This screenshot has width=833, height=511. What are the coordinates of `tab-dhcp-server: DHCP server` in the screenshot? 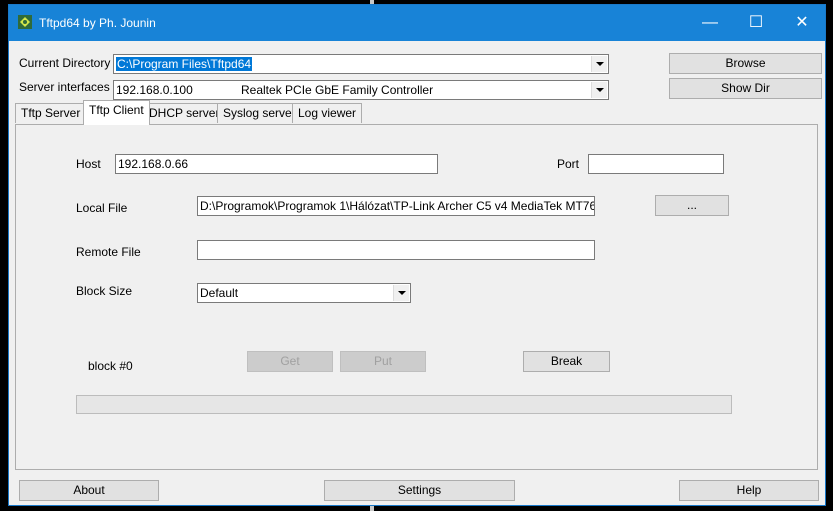 It's located at (184, 113).